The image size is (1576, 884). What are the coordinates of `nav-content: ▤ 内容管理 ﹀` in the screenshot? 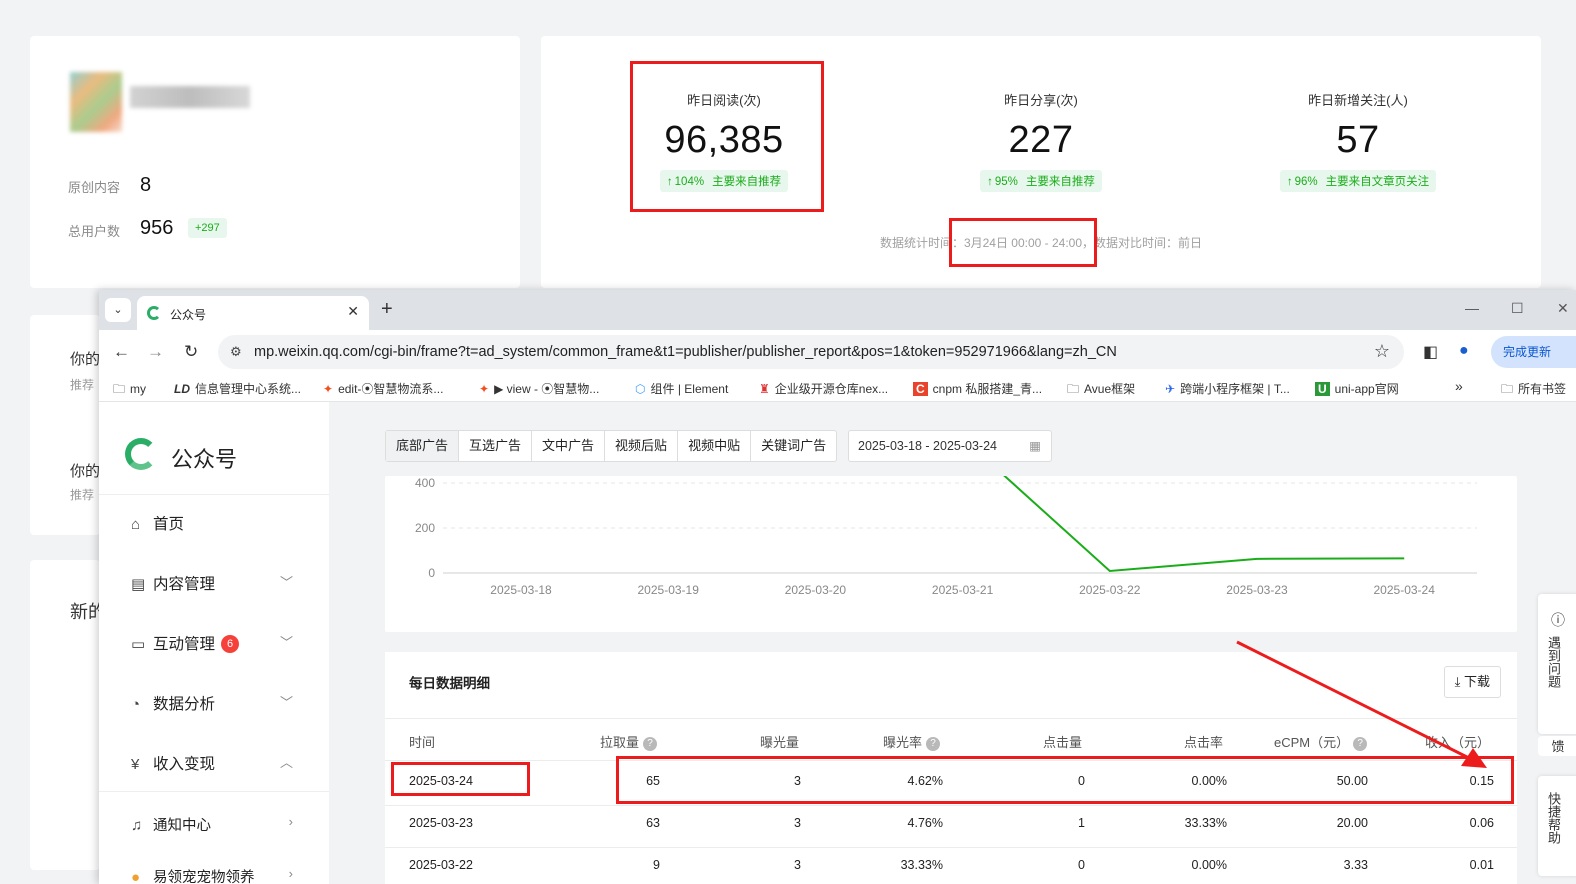 It's located at (216, 583).